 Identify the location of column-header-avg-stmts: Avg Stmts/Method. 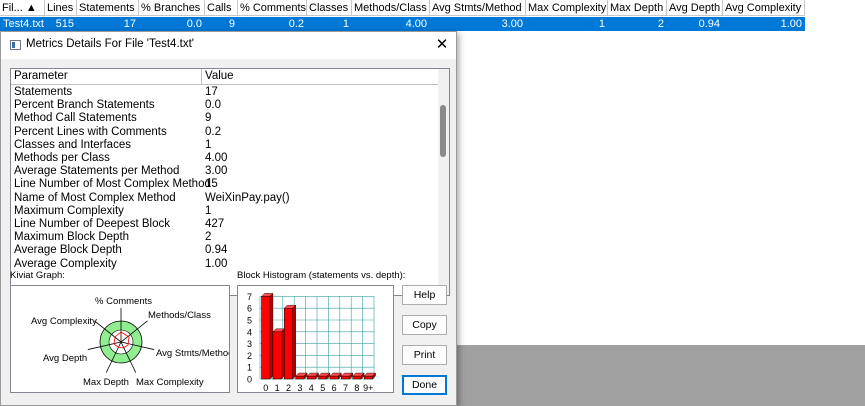
(478, 8).